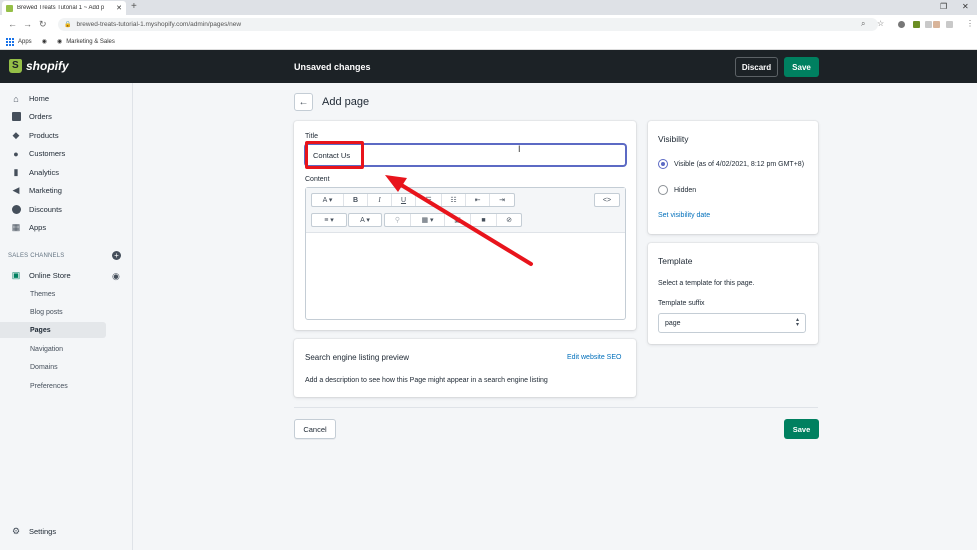 Image resolution: width=977 pixels, height=550 pixels. I want to click on sidebar-item-label: Discounts, so click(45, 209).